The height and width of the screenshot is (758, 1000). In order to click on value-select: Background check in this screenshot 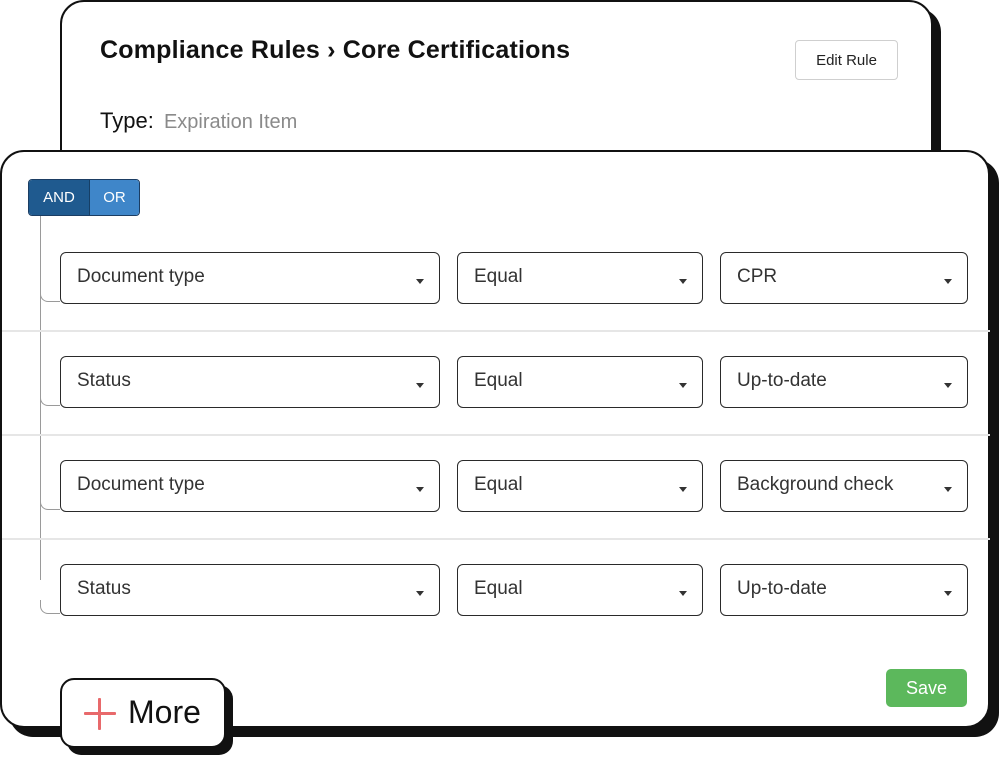, I will do `click(844, 486)`.